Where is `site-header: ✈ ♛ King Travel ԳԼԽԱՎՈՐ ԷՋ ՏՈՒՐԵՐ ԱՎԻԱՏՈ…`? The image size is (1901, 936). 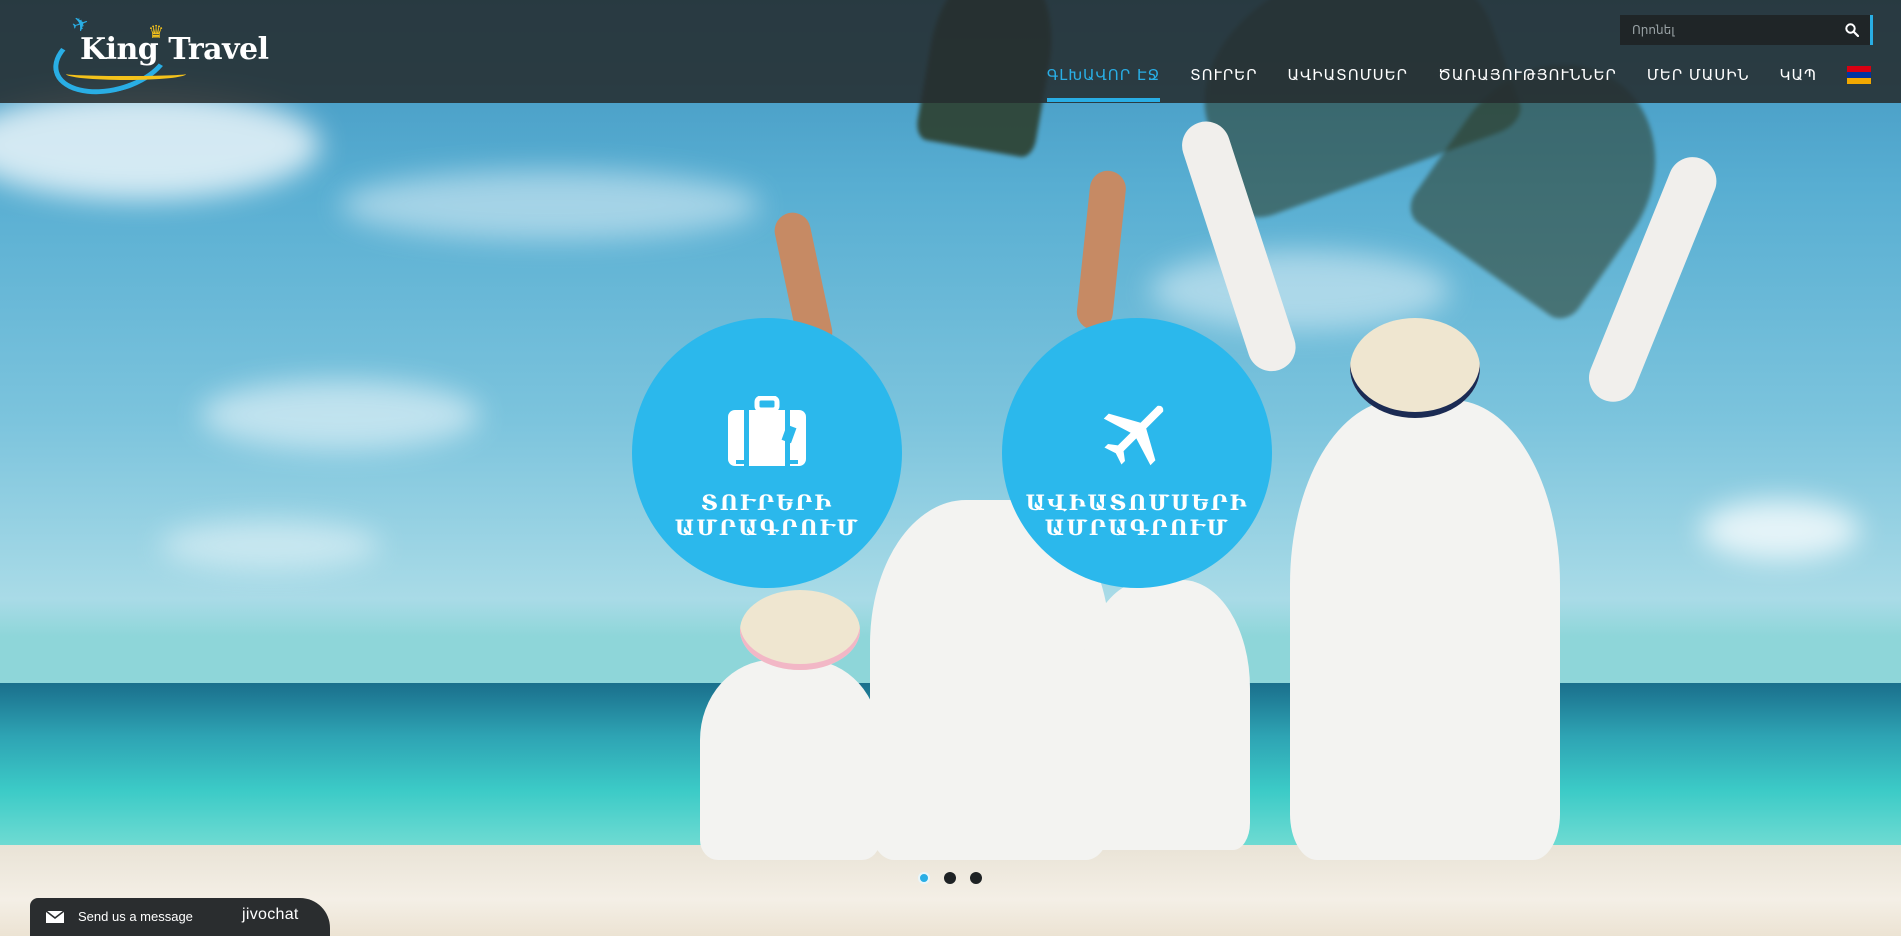 site-header: ✈ ♛ King Travel ԳԼԽԱՎՈՐ ԷՋ ՏՈՒՐԵՐ ԱՎԻԱՏՈ… is located at coordinates (950, 53).